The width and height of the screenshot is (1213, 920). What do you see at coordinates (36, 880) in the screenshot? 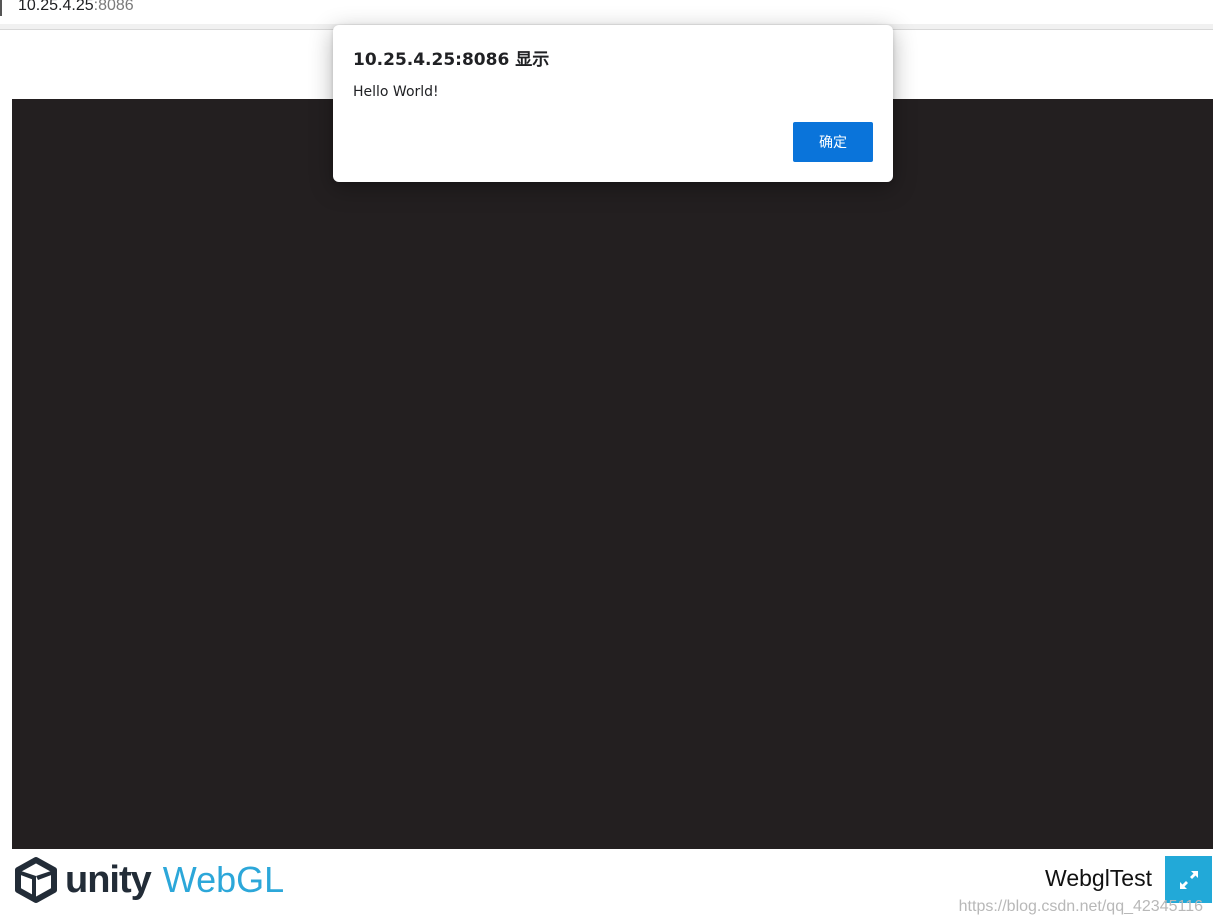
I see `unity-cube-icon` at bounding box center [36, 880].